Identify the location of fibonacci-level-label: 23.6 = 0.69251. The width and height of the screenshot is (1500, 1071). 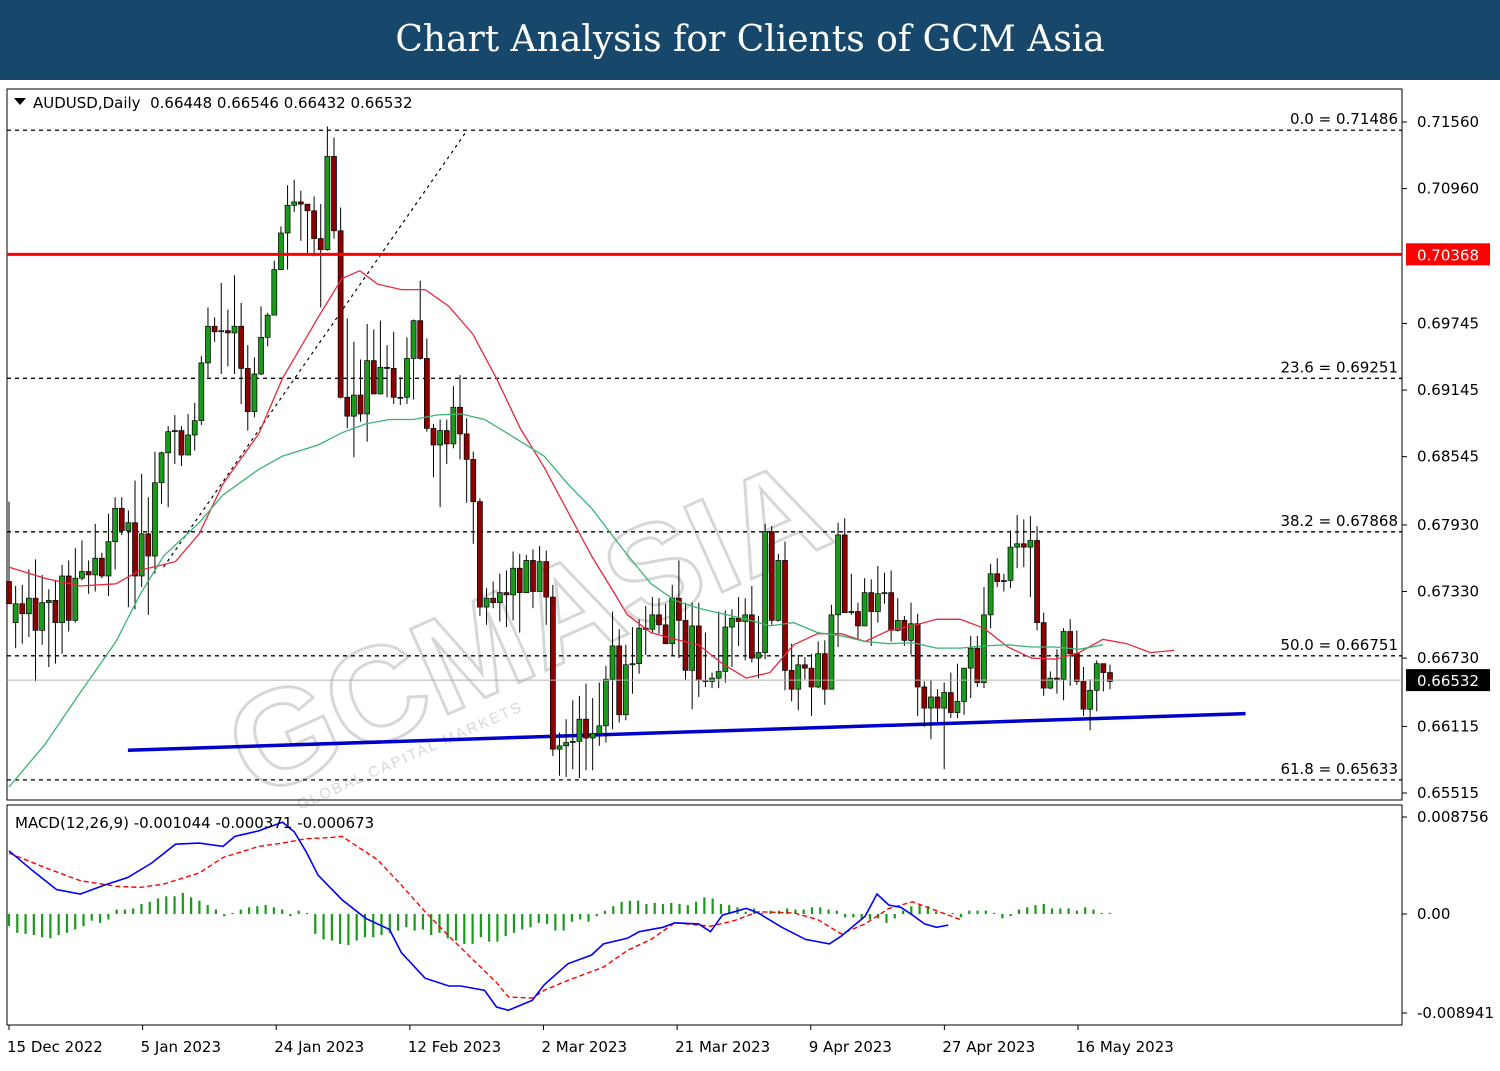
(1339, 367).